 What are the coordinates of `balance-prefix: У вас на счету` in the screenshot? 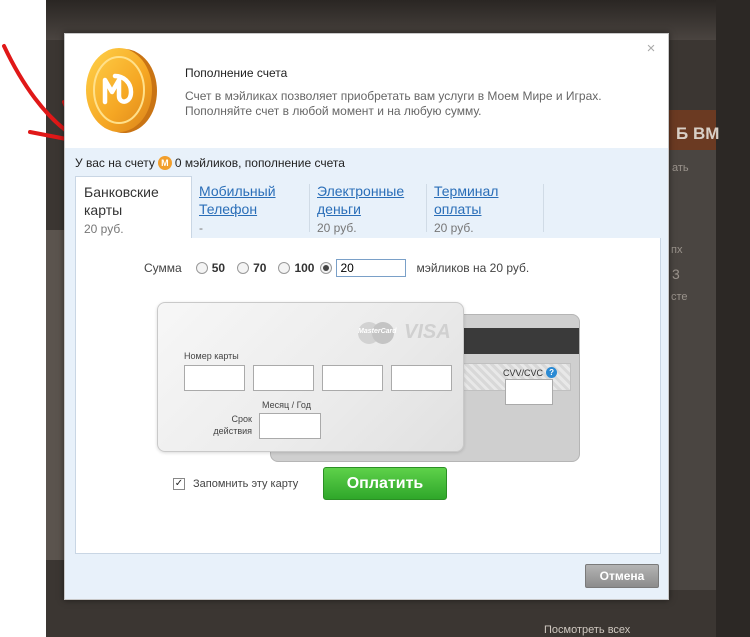 It's located at (115, 163).